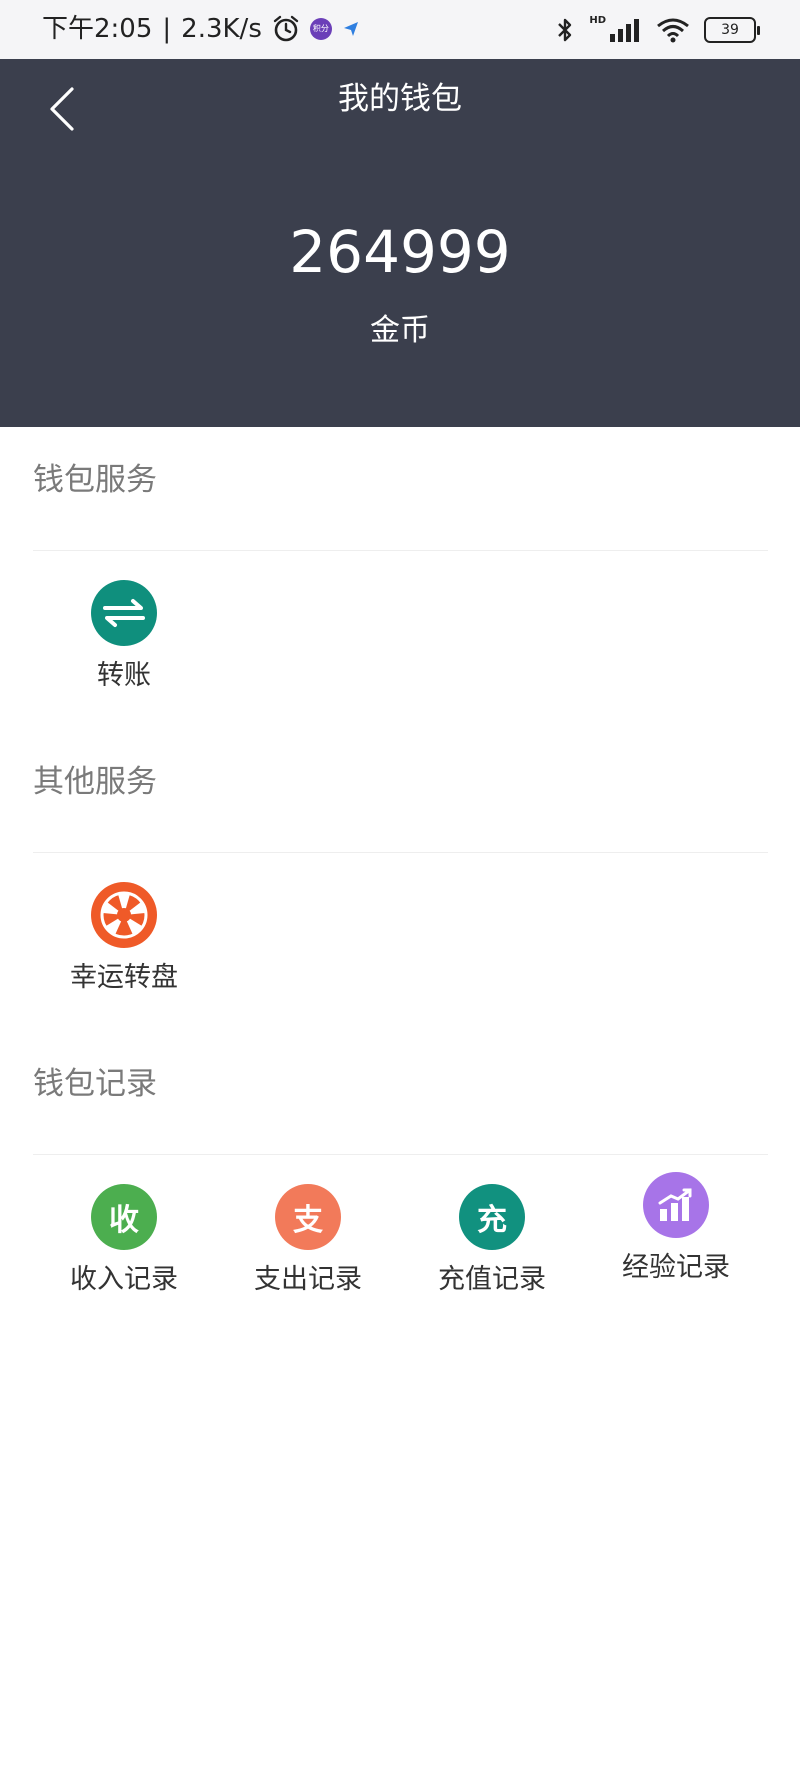 Image resolution: width=800 pixels, height=1778 pixels. What do you see at coordinates (492, 1217) in the screenshot?
I see `recharge-icon: 充` at bounding box center [492, 1217].